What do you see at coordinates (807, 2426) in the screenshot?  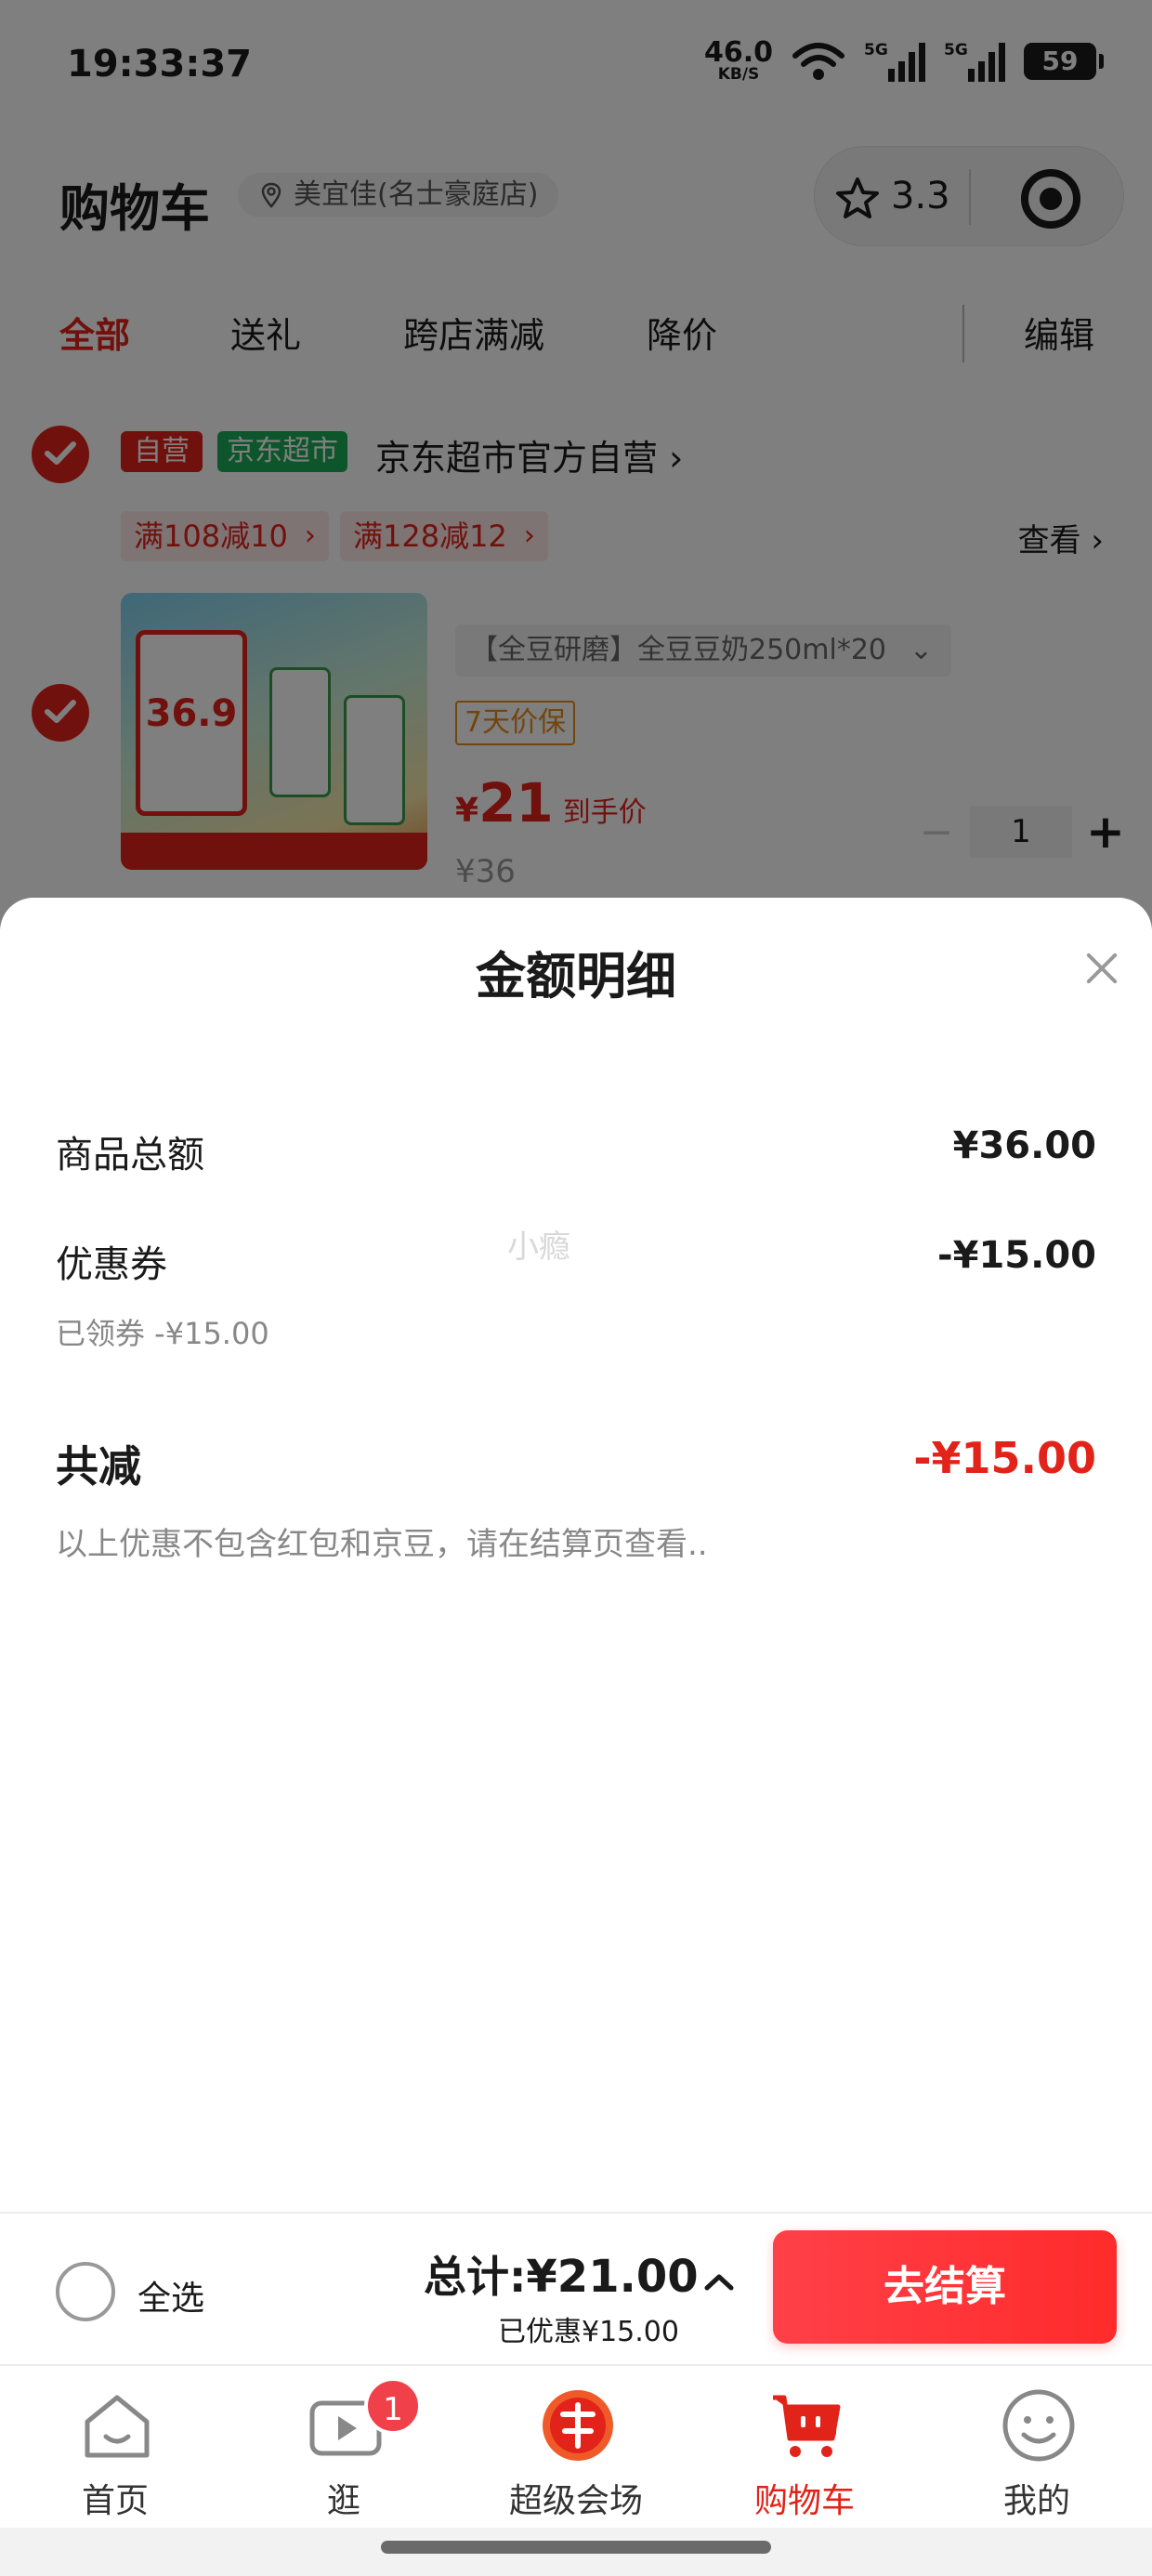 I see `cart-icon` at bounding box center [807, 2426].